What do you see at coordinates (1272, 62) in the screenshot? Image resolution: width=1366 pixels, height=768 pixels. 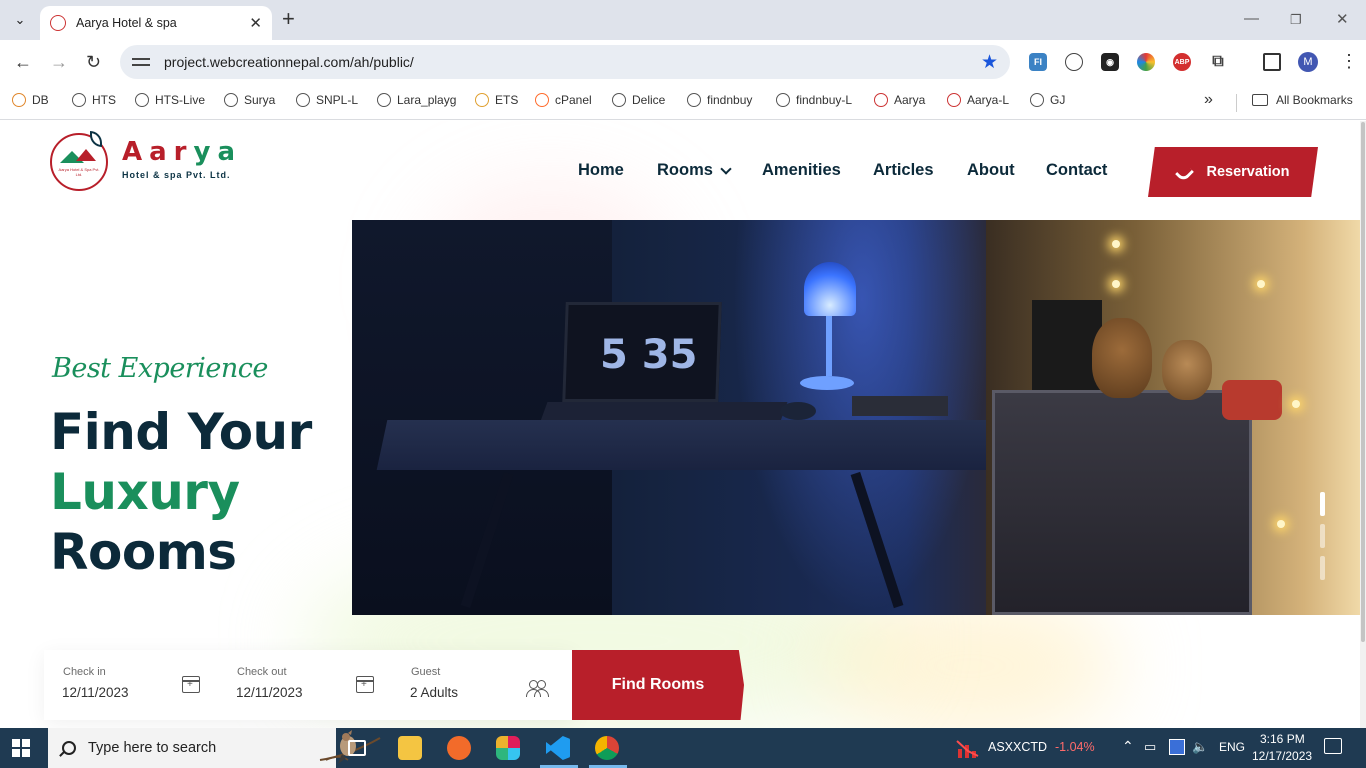 I see `side-panel-icon` at bounding box center [1272, 62].